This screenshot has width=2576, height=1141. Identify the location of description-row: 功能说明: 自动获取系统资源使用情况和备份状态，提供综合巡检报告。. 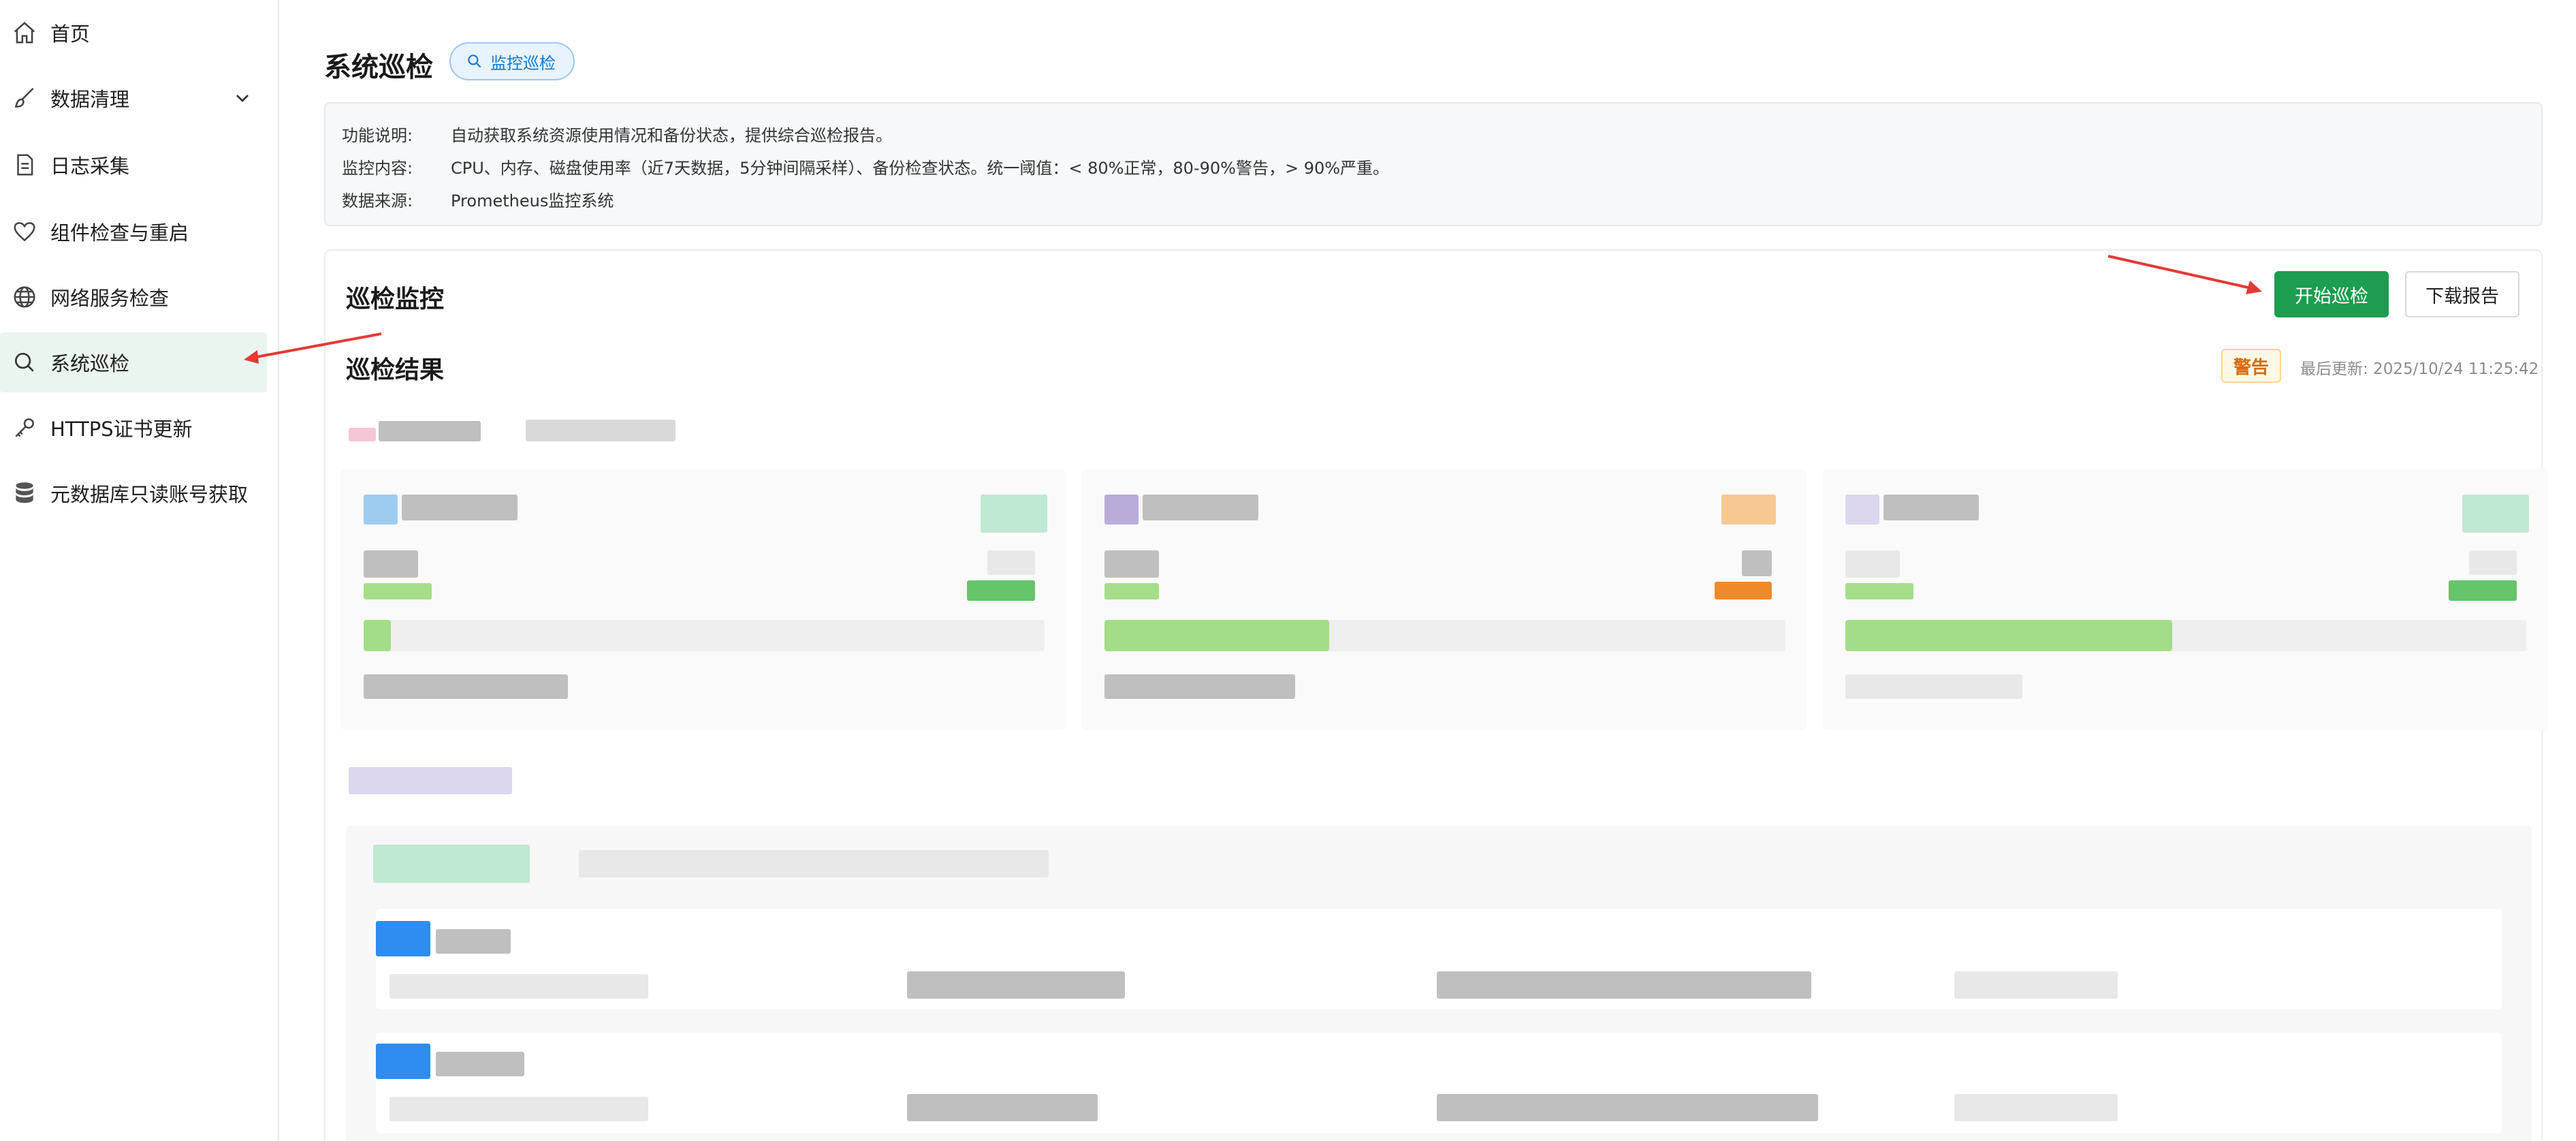
(1434, 133).